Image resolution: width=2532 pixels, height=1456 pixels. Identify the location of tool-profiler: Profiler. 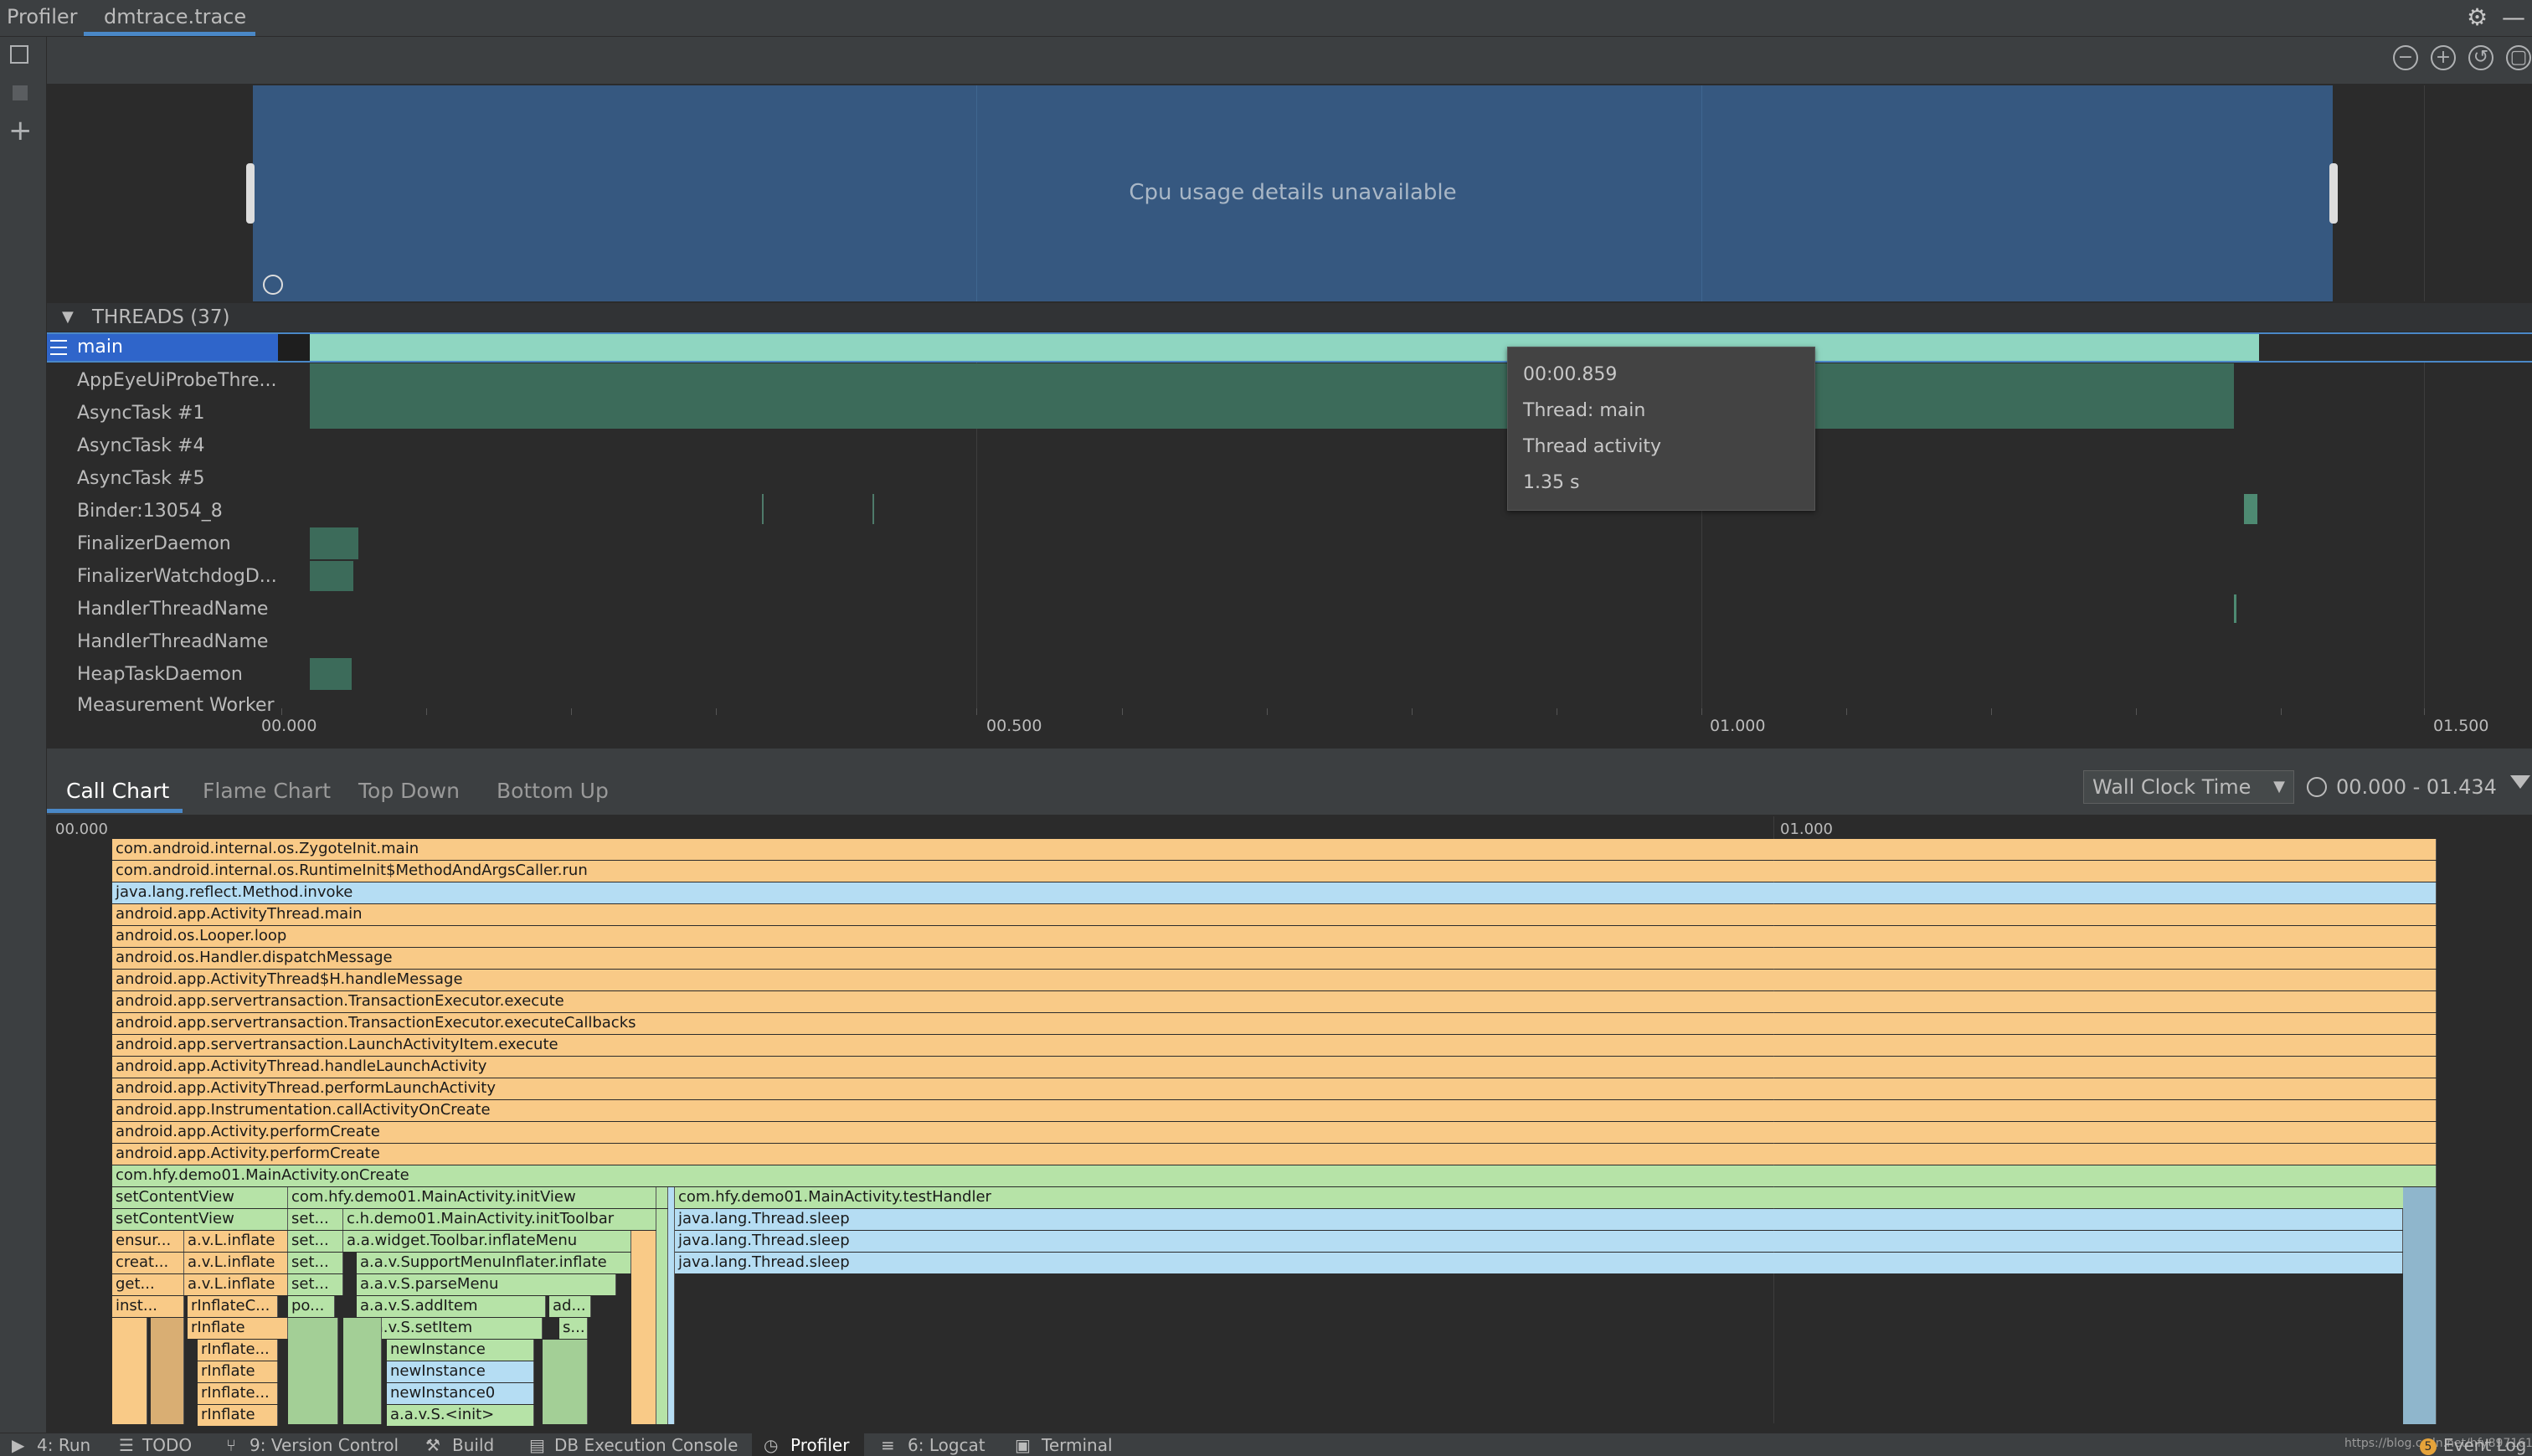
(819, 1445).